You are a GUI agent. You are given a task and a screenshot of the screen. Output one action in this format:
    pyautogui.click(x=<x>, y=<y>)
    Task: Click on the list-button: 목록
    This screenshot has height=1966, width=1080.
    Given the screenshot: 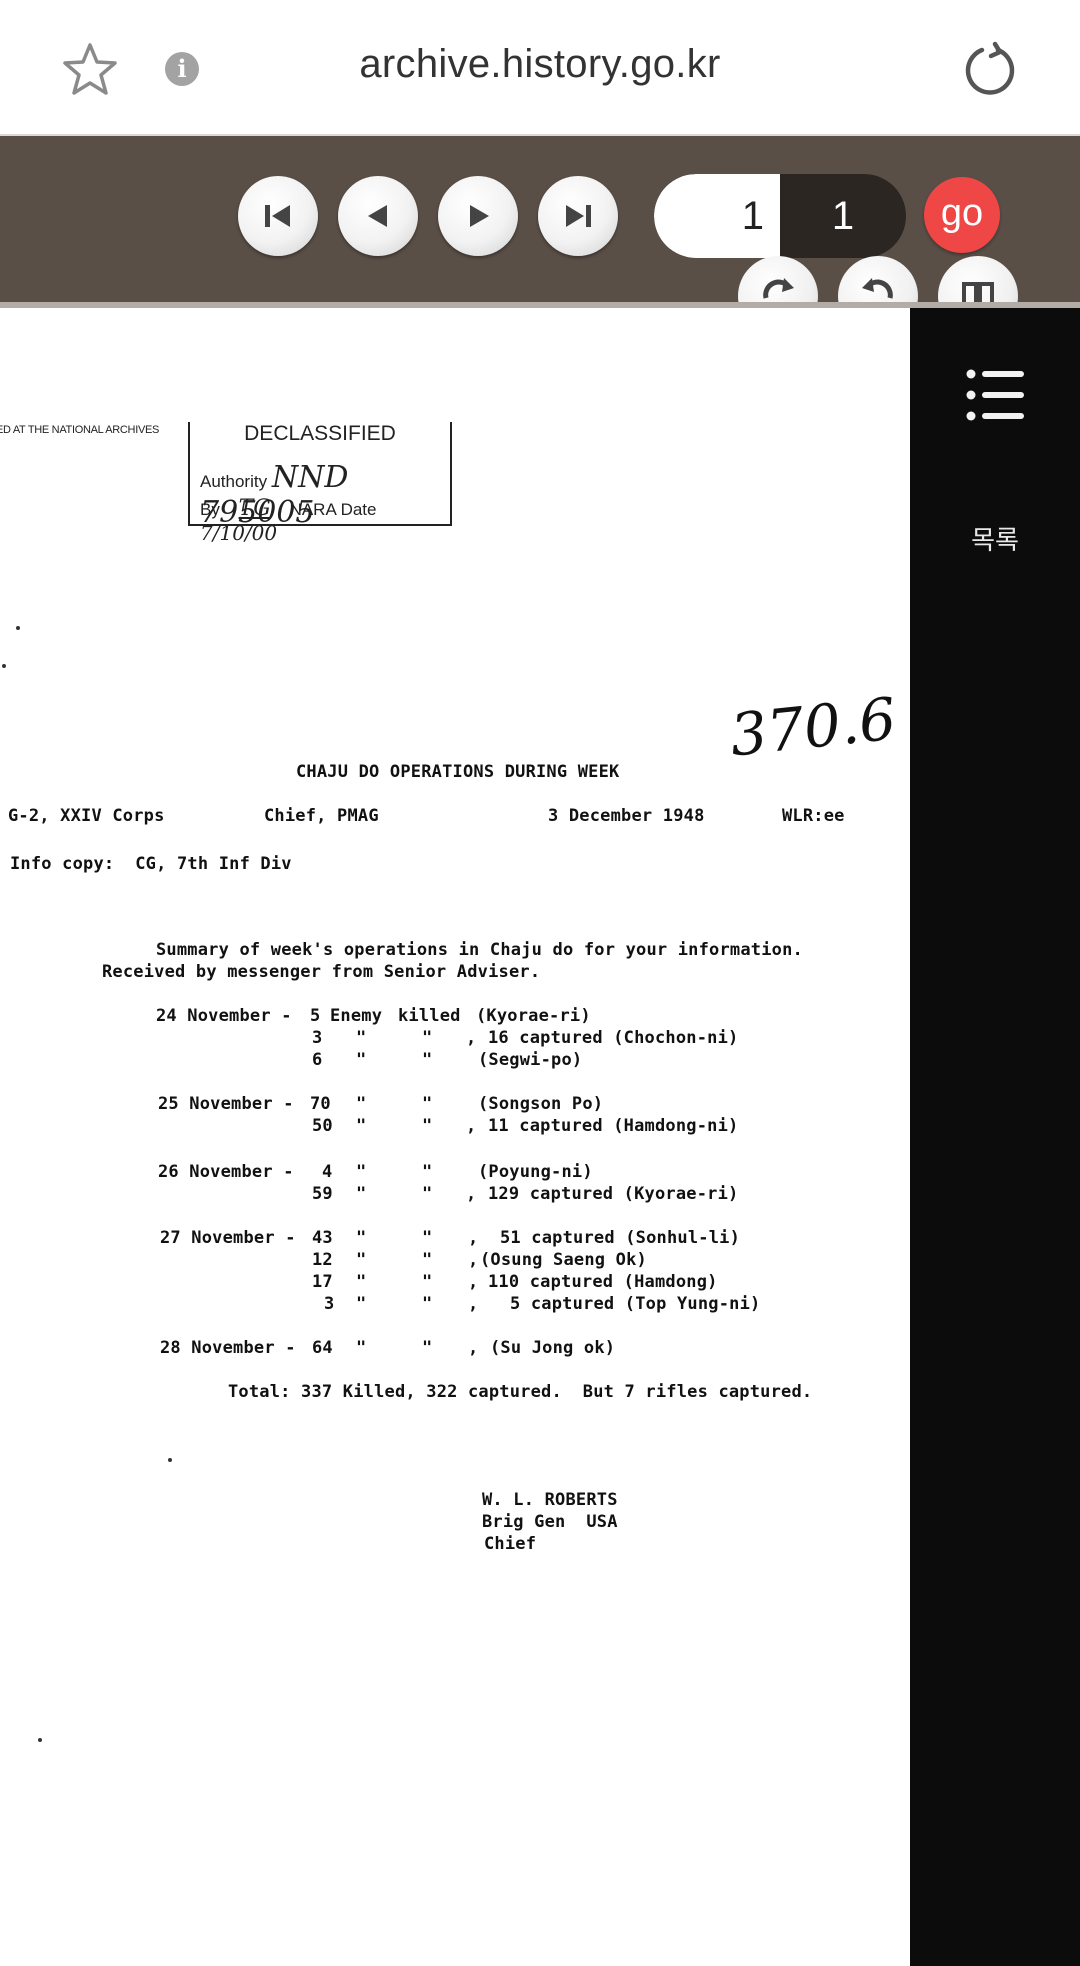 What is the action you would take?
    pyautogui.click(x=995, y=462)
    